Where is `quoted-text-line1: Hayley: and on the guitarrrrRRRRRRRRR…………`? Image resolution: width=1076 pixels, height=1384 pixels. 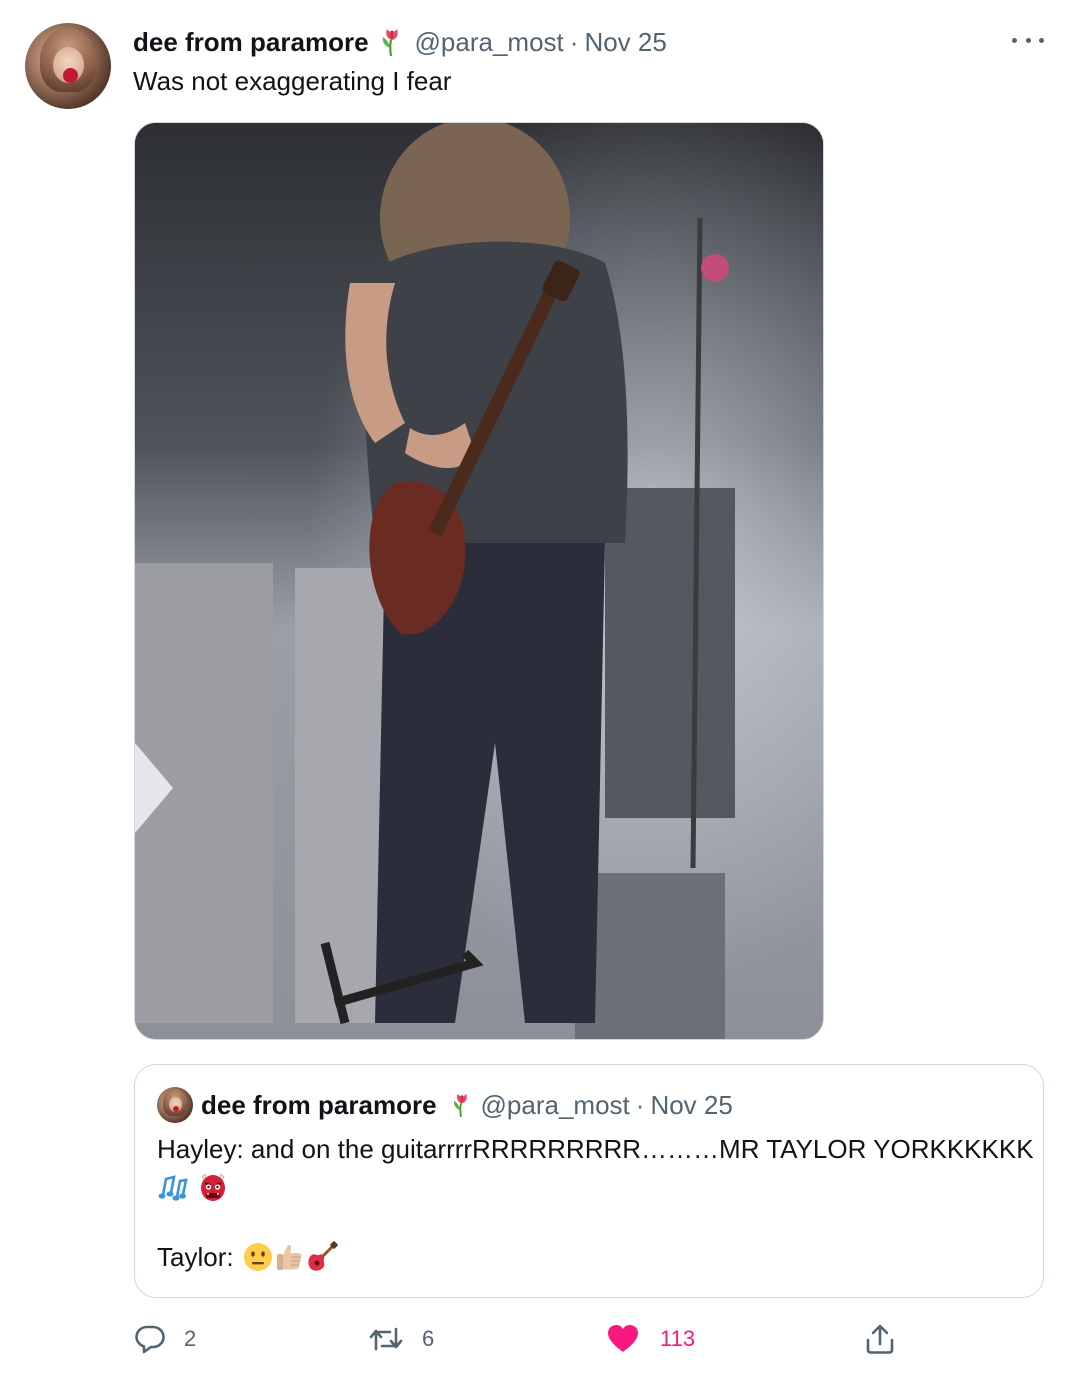 quoted-text-line1: Hayley: and on the guitarrrrRRRRRRRRR………… is located at coordinates (595, 1149).